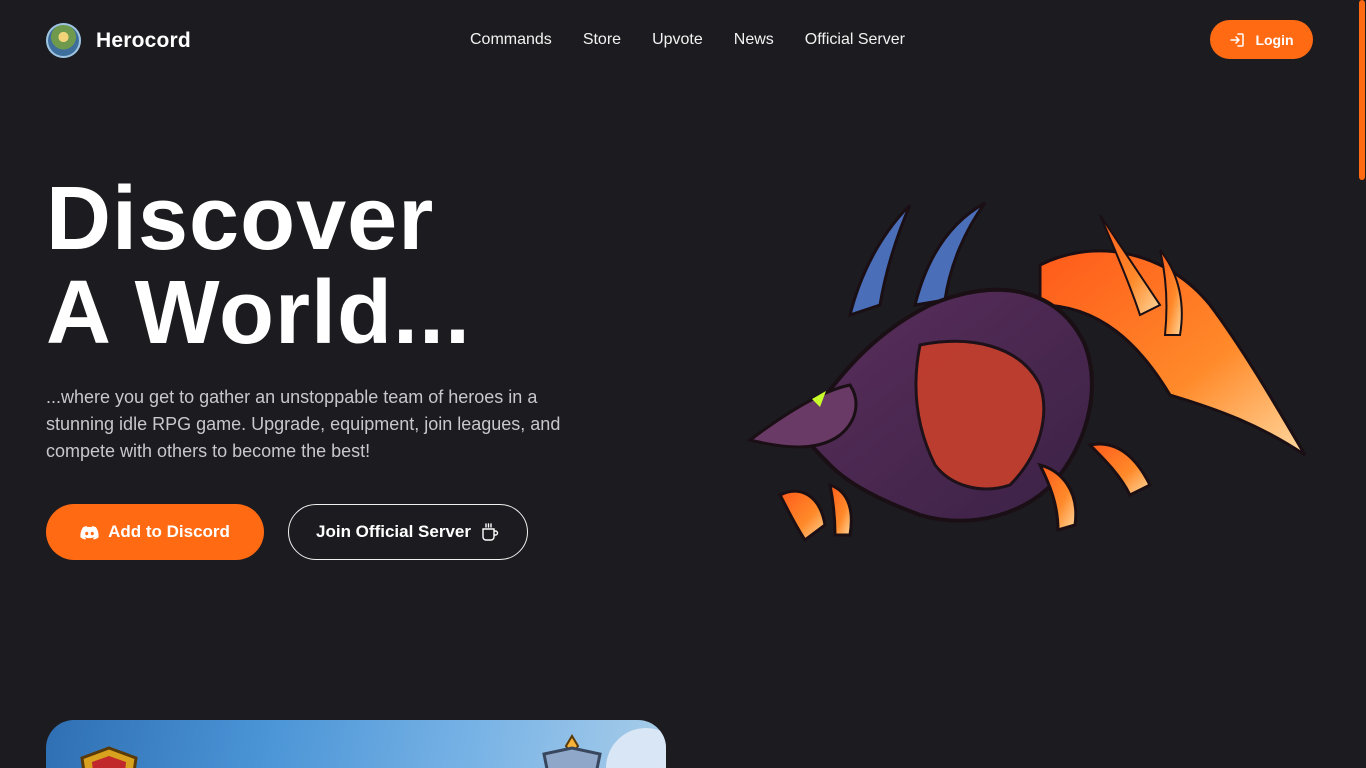 The image size is (1366, 768). Describe the element at coordinates (356, 744) in the screenshot. I see `preview-card` at that location.